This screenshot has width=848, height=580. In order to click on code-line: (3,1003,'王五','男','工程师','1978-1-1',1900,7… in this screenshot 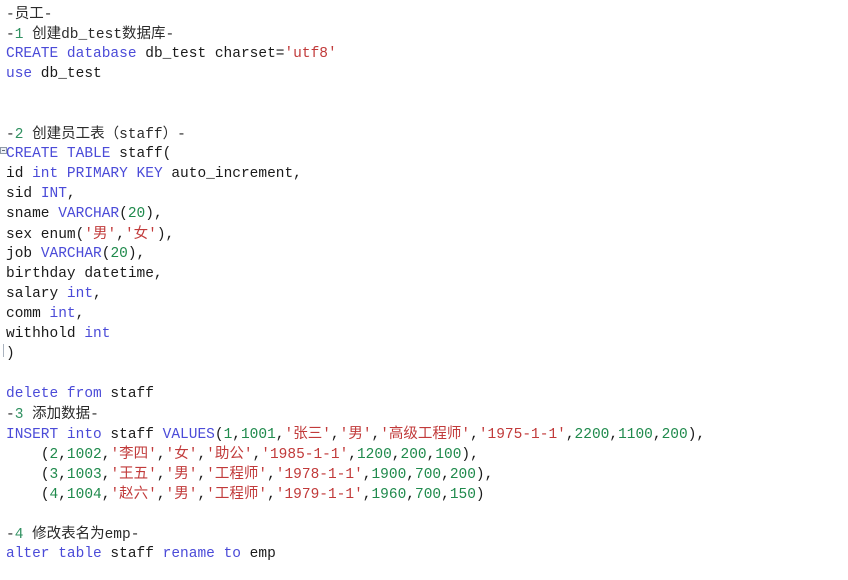, I will do `click(424, 474)`.